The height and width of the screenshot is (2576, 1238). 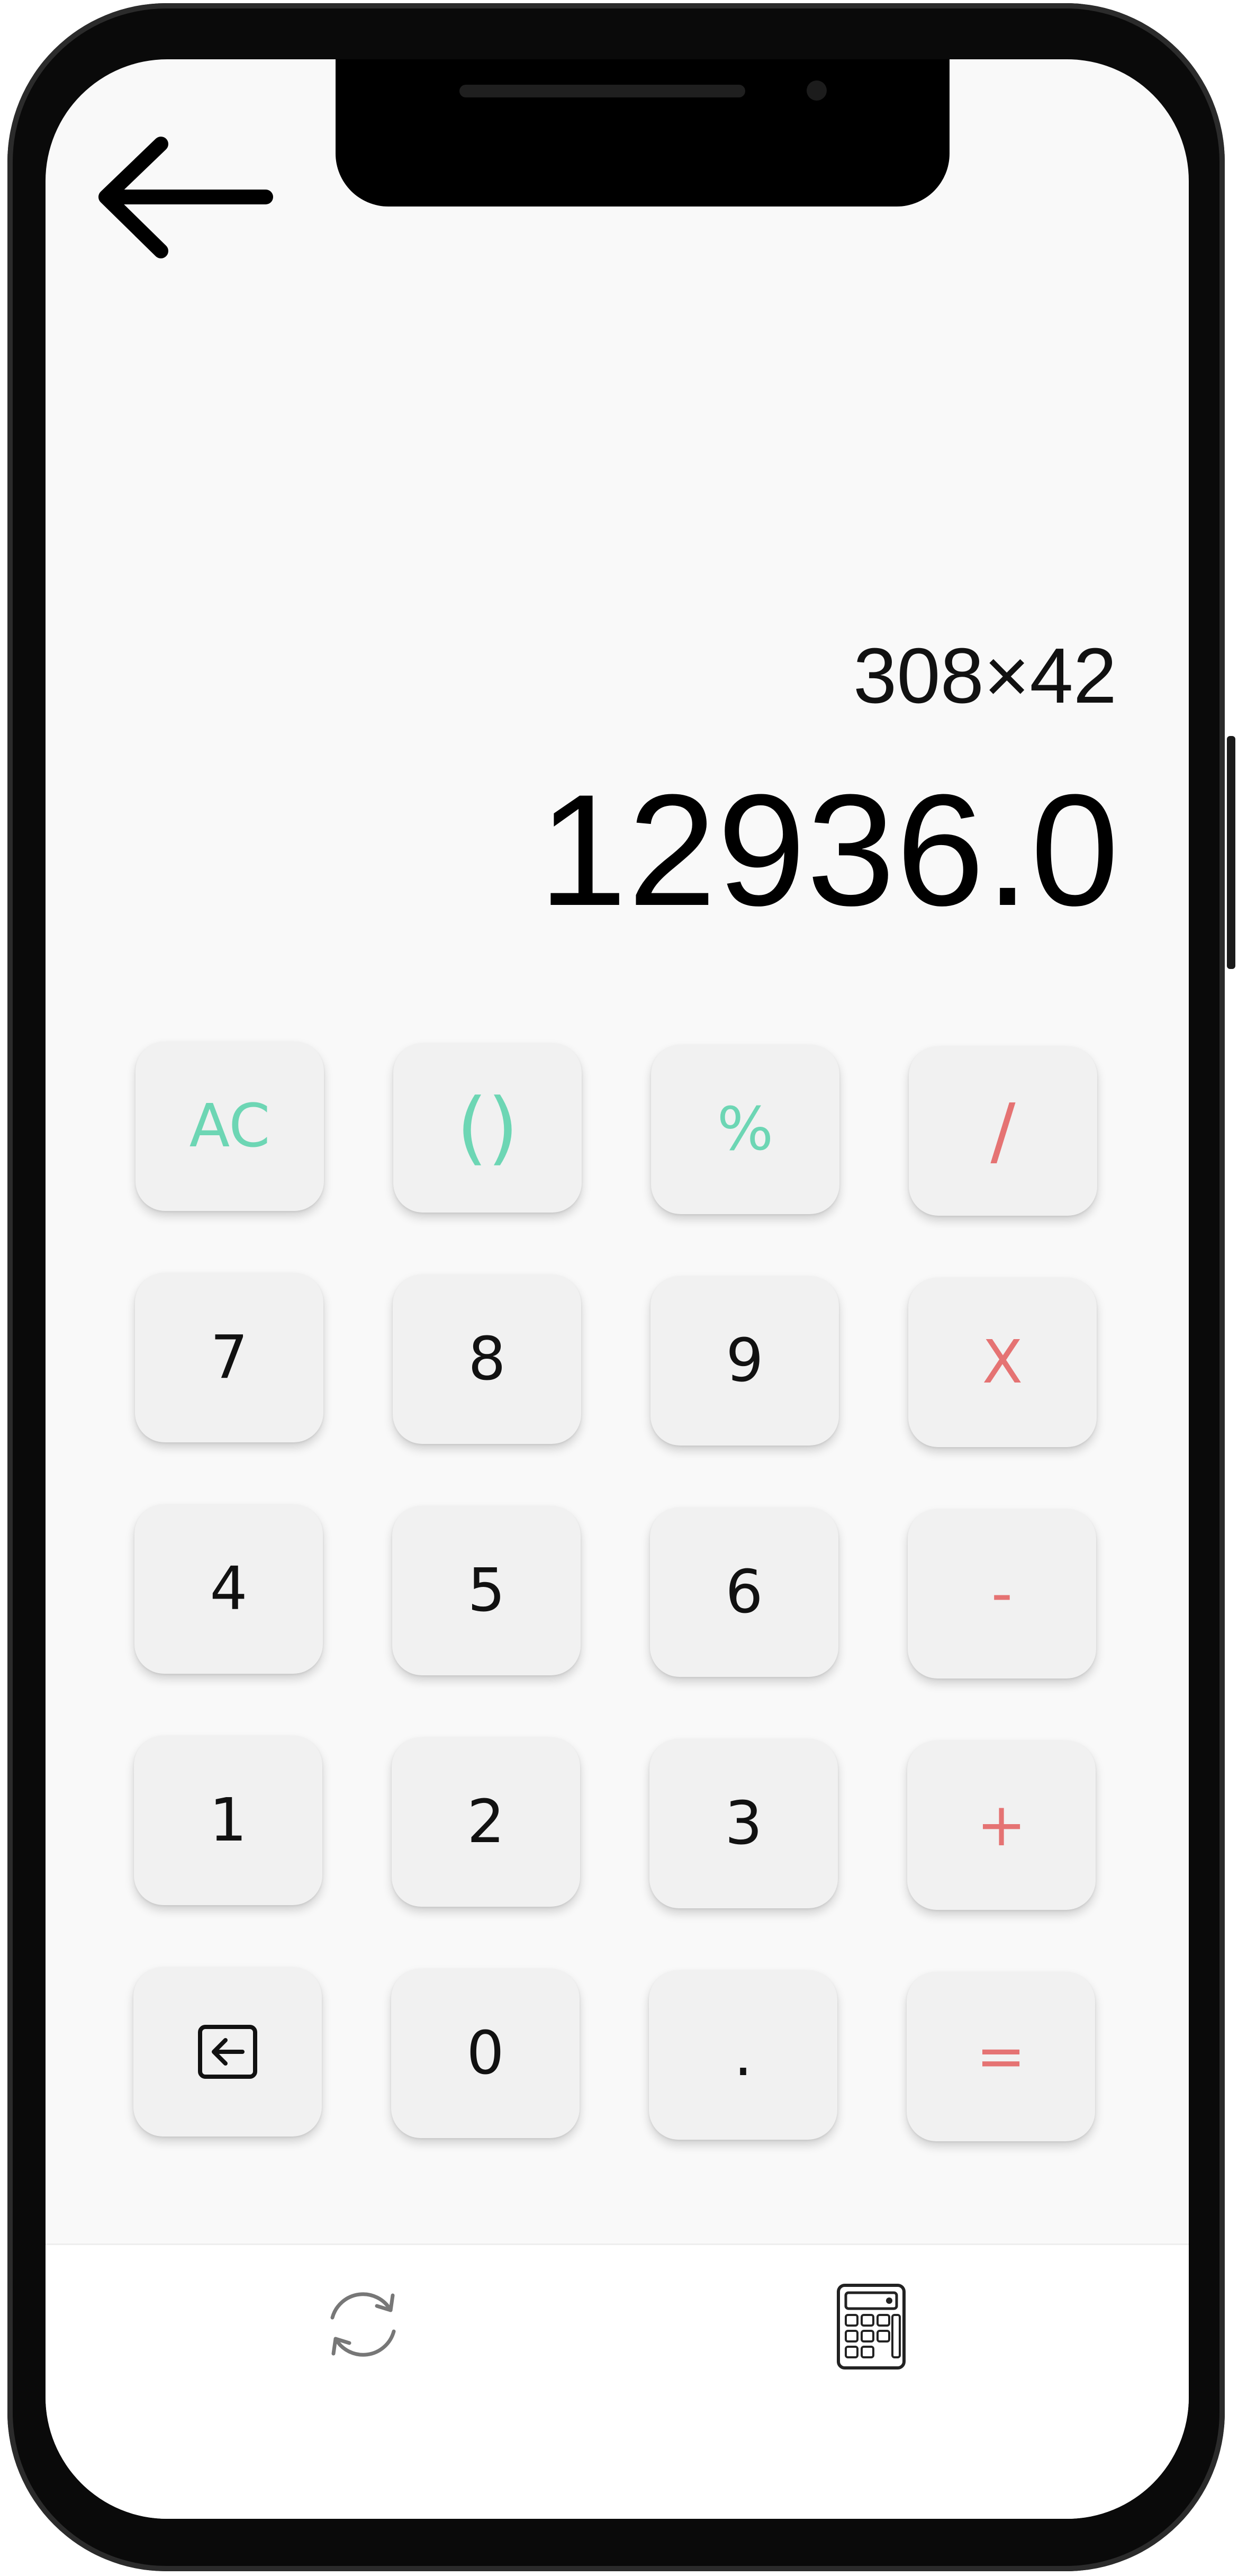 What do you see at coordinates (485, 2053) in the screenshot?
I see `digit-0-button: 0` at bounding box center [485, 2053].